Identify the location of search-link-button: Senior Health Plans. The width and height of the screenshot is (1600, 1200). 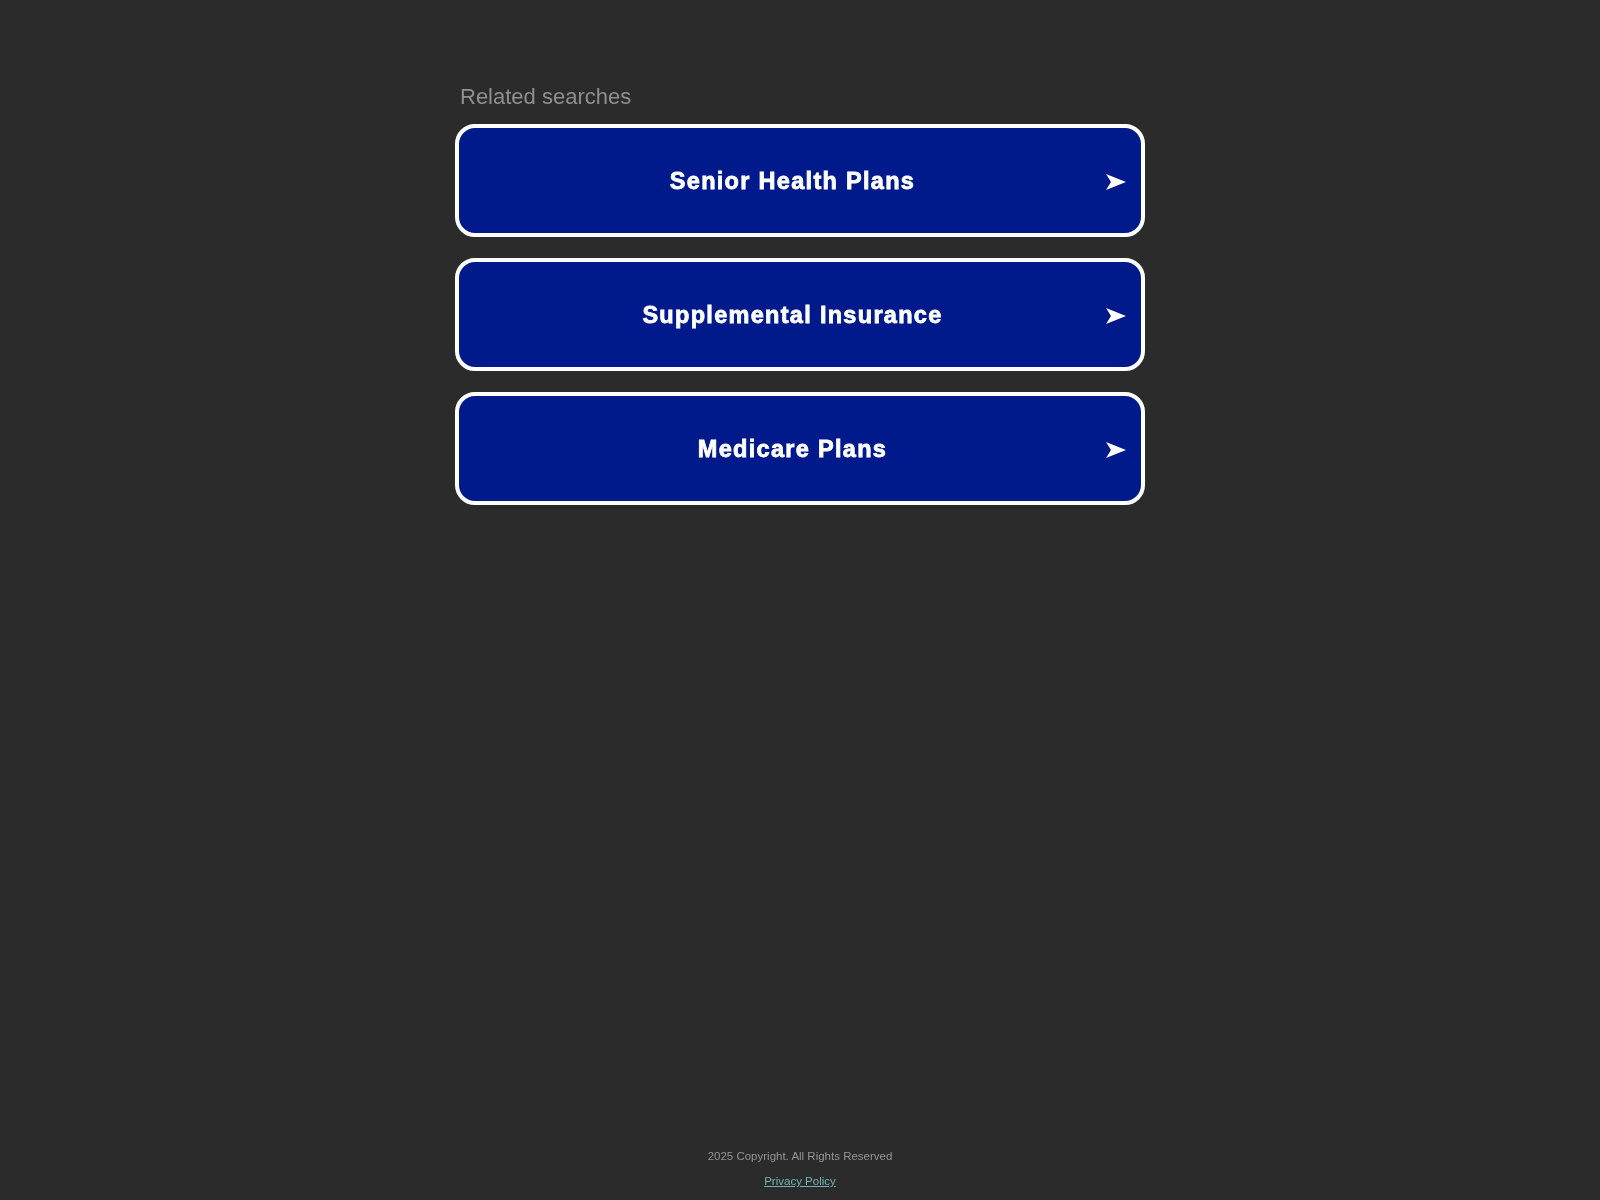
(800, 180).